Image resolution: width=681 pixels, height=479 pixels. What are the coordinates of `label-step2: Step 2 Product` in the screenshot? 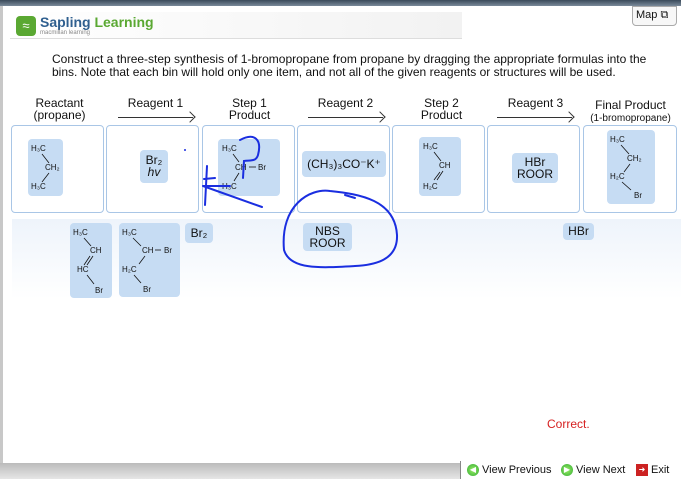 It's located at (441, 109).